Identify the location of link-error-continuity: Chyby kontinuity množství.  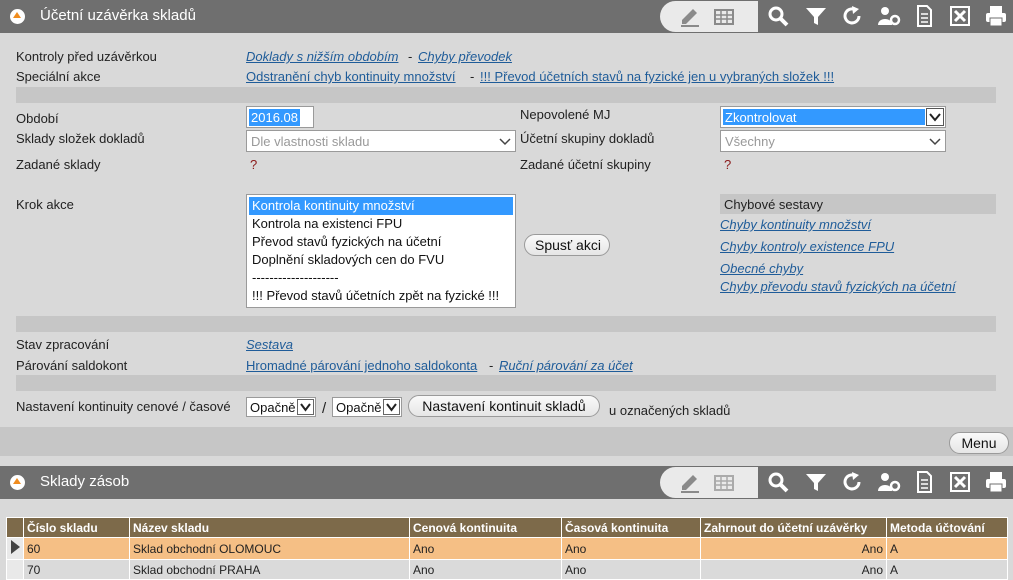
(795, 224).